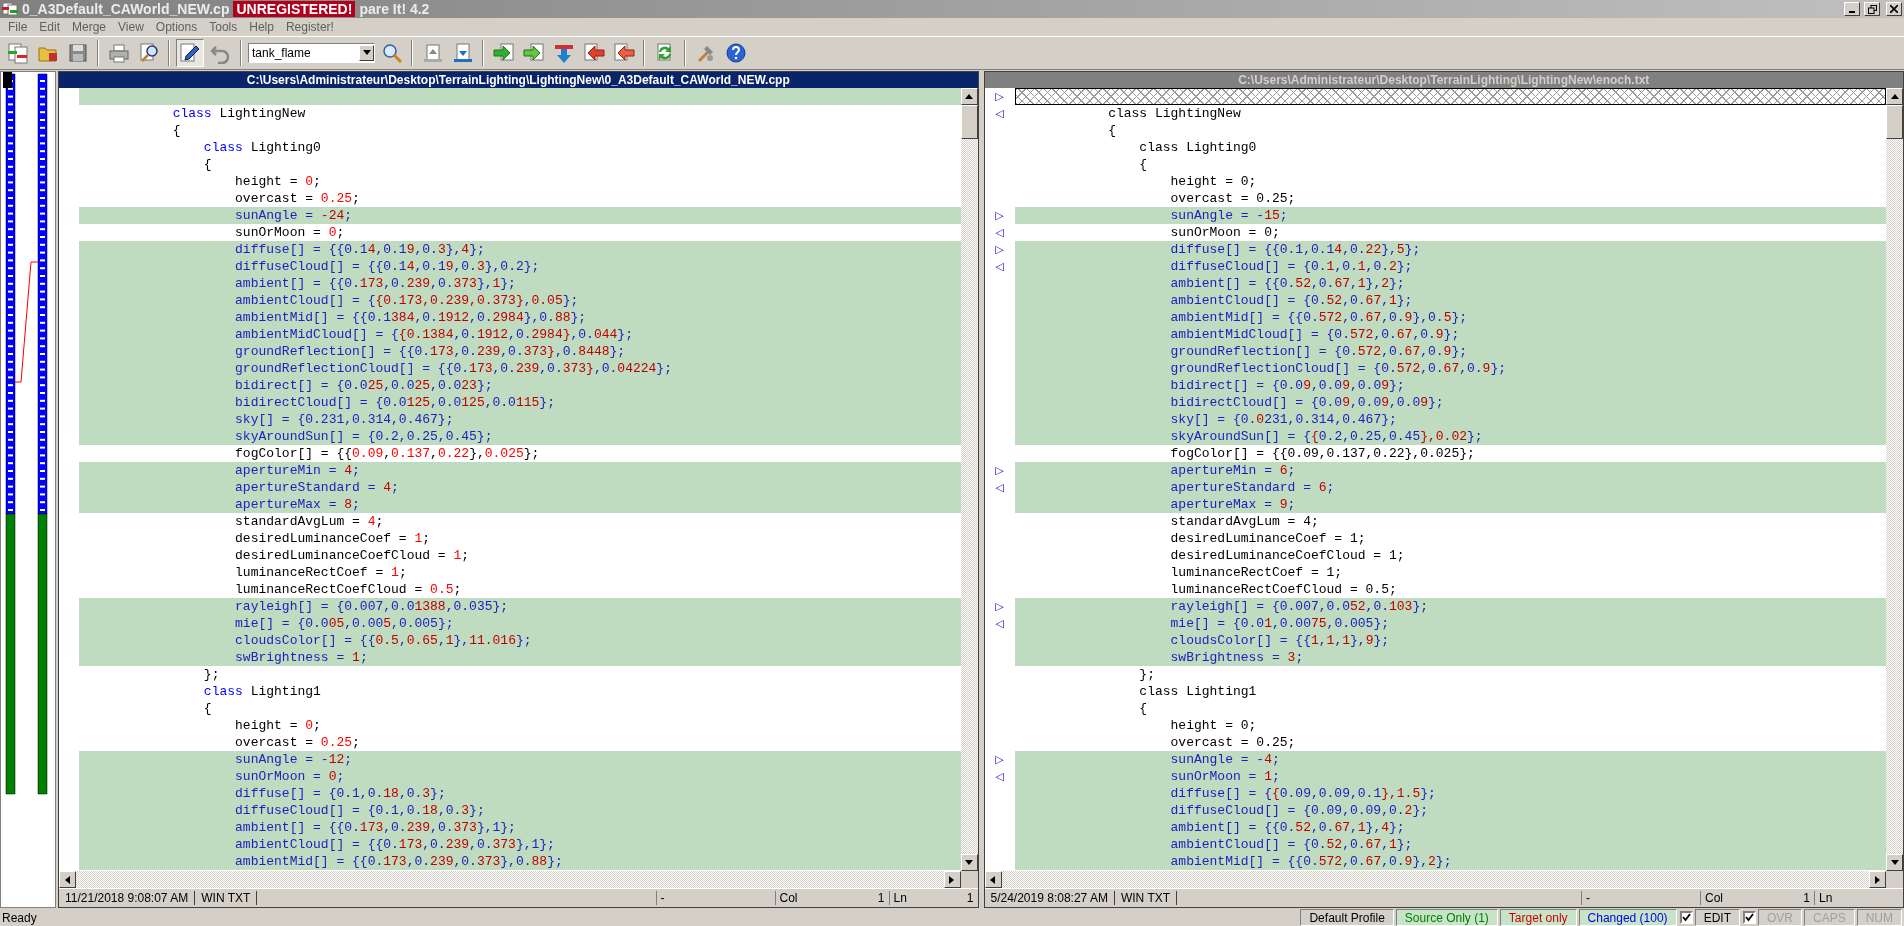  I want to click on copy-all-right-icon, so click(533, 53).